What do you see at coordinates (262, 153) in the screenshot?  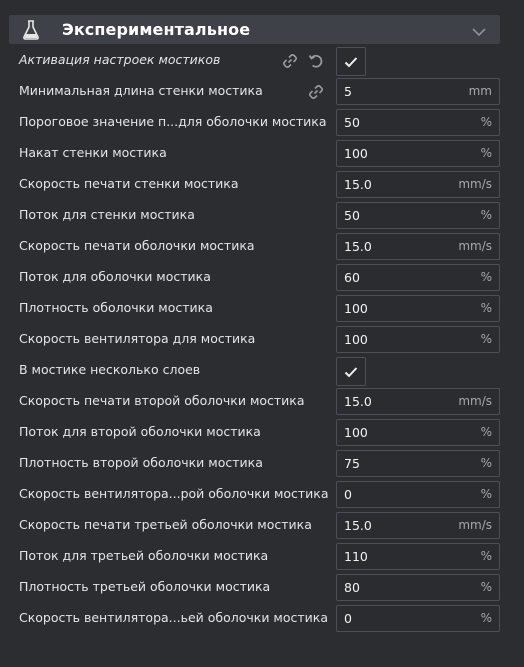 I see `setting-row: Накат стенки мостика 100%` at bounding box center [262, 153].